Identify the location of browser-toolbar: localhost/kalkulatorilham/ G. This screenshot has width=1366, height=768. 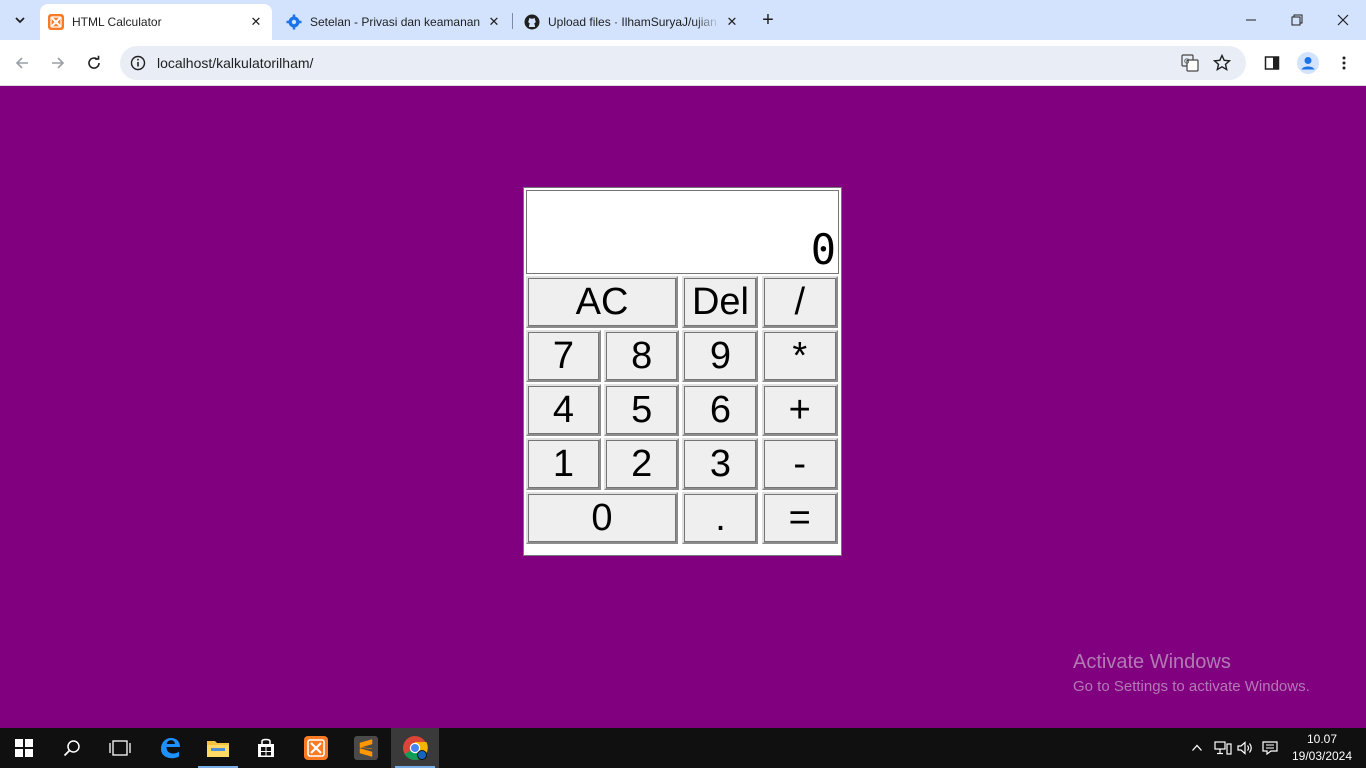
(683, 63).